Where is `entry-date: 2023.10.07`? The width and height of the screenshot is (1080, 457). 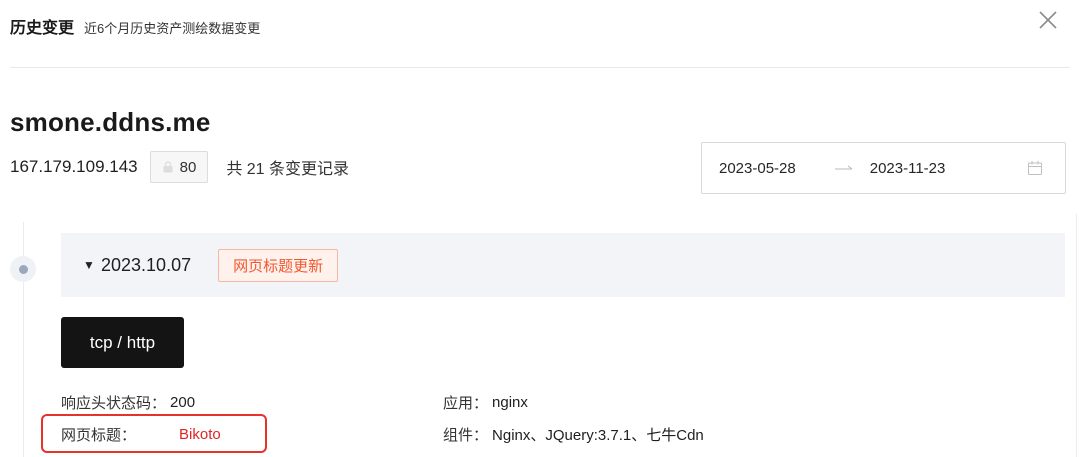
entry-date: 2023.10.07 is located at coordinates (146, 264).